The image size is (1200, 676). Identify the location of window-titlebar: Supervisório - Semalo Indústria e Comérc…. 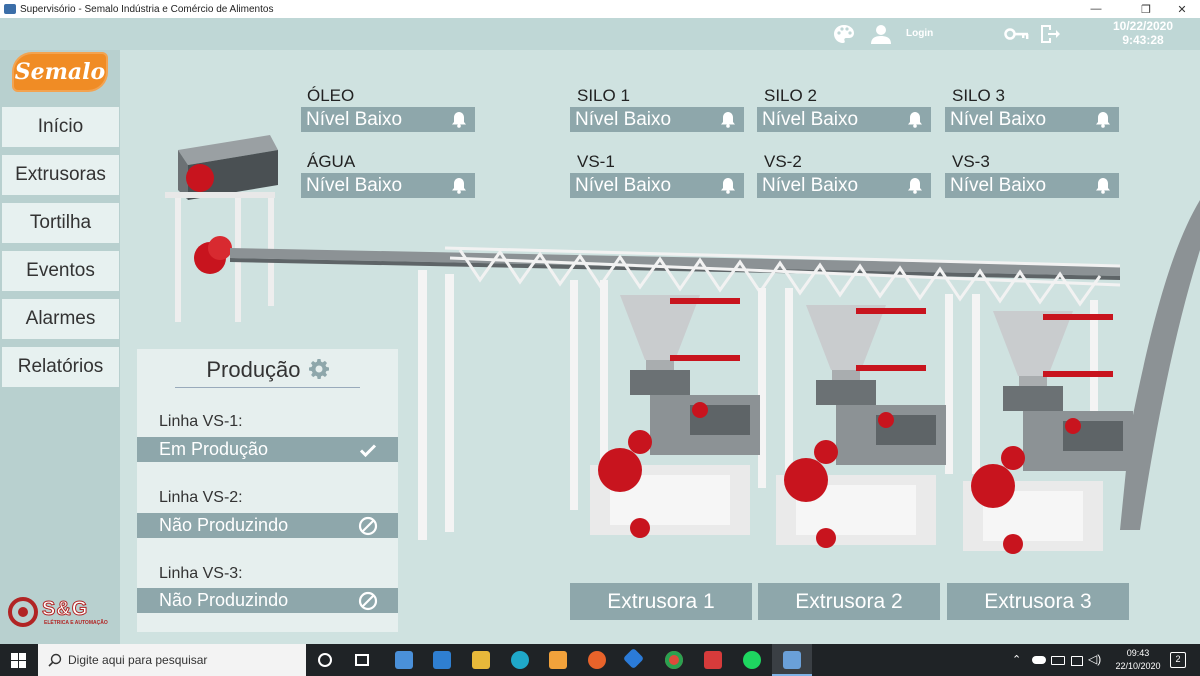
(600, 9).